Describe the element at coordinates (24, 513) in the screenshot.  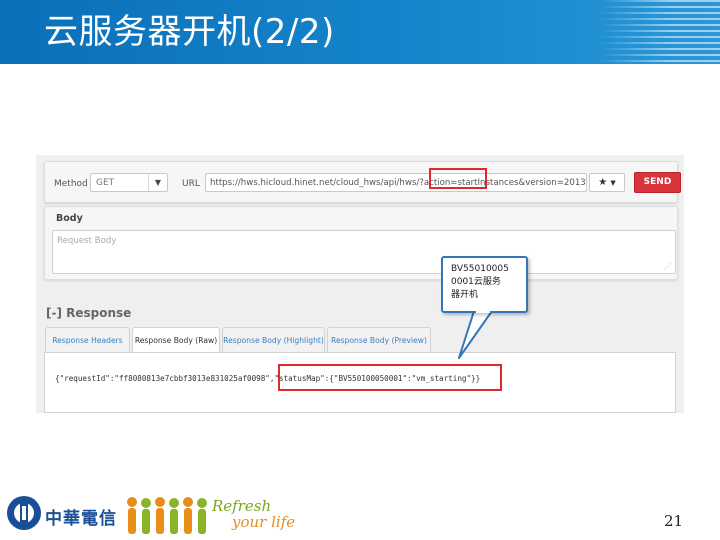
I see `company-logo-icon` at that location.